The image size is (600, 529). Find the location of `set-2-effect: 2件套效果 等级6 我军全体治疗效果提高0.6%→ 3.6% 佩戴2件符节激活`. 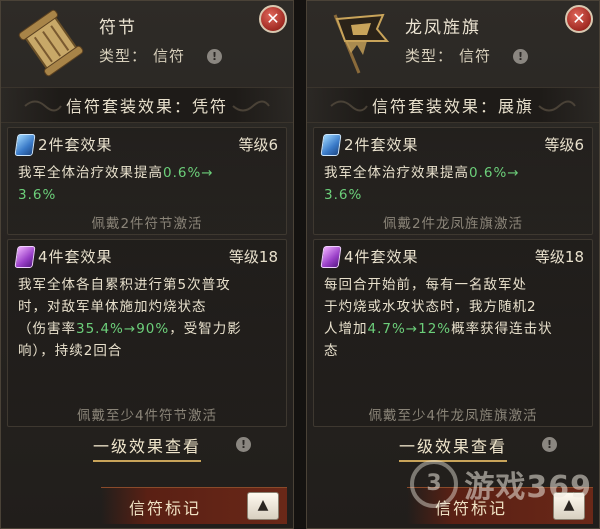

set-2-effect: 2件套效果 等级6 我军全体治疗效果提高0.6%→ 3.6% 佩戴2件符节激活 is located at coordinates (147, 181).